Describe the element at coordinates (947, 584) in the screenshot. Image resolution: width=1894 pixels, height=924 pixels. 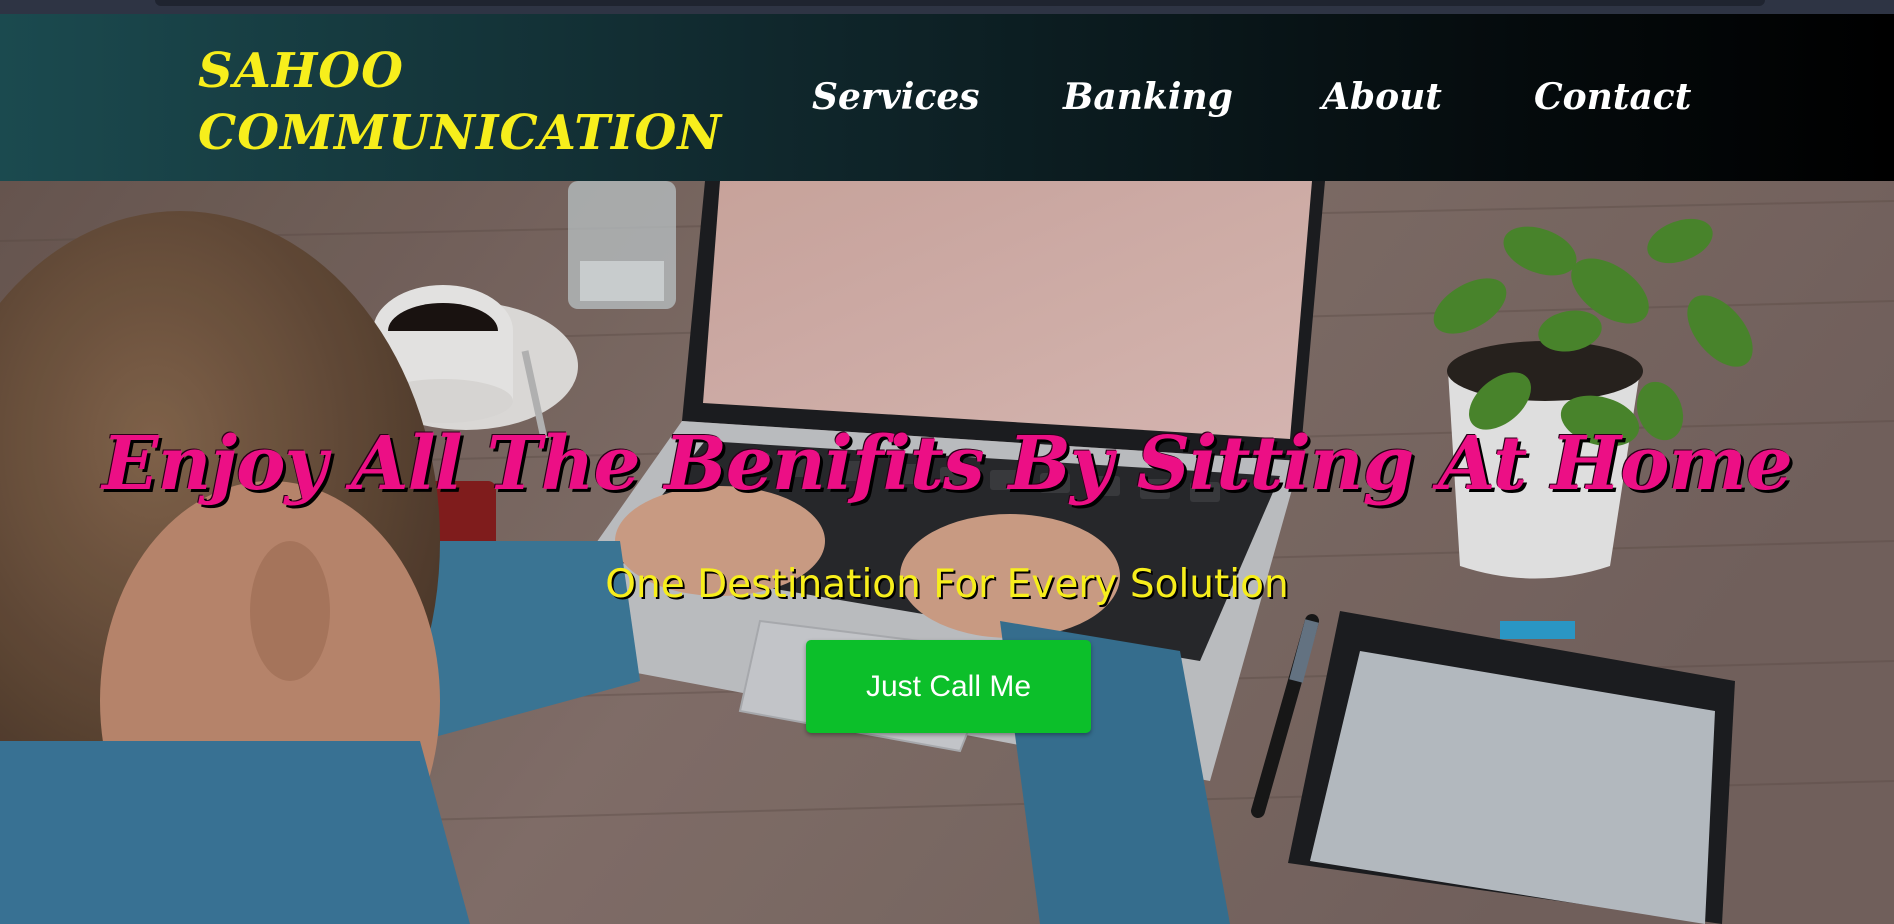
I see `hero-subtitle: One Destination For Every Solution` at that location.